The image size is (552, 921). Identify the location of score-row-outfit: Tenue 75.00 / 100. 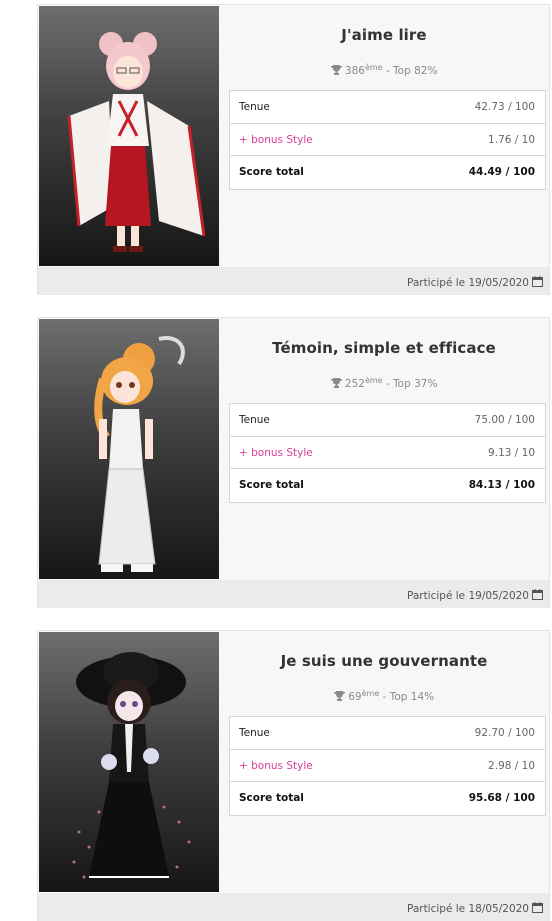
(387, 420).